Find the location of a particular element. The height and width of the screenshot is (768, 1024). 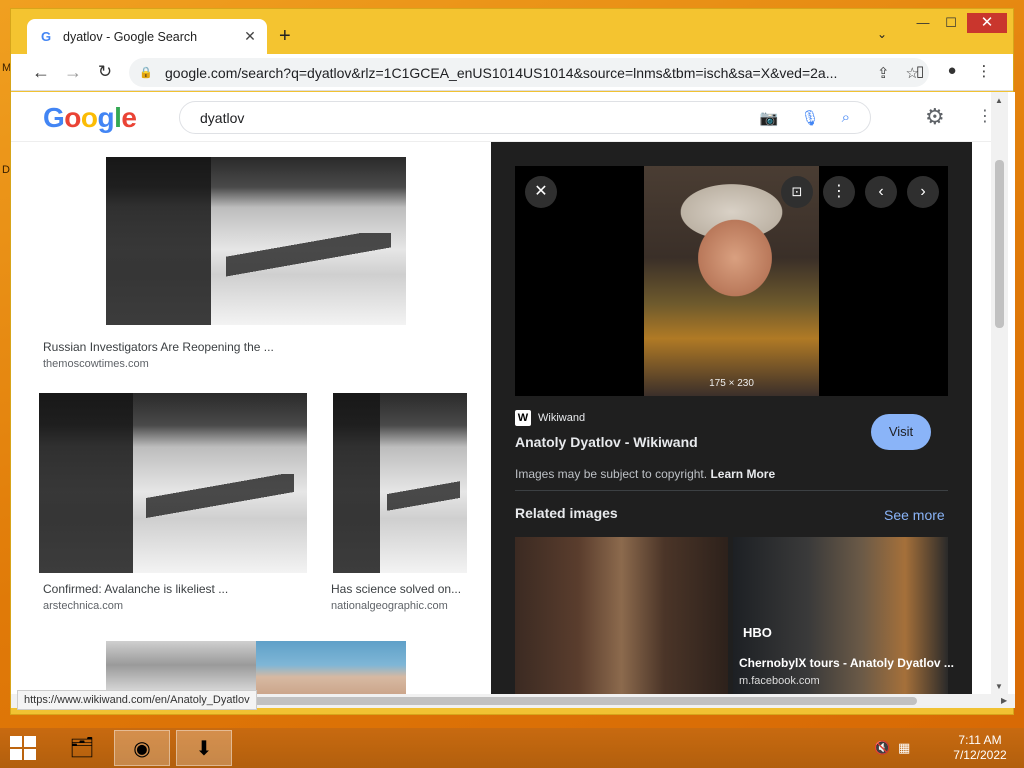

network-icon: ▦ is located at coordinates (904, 748).